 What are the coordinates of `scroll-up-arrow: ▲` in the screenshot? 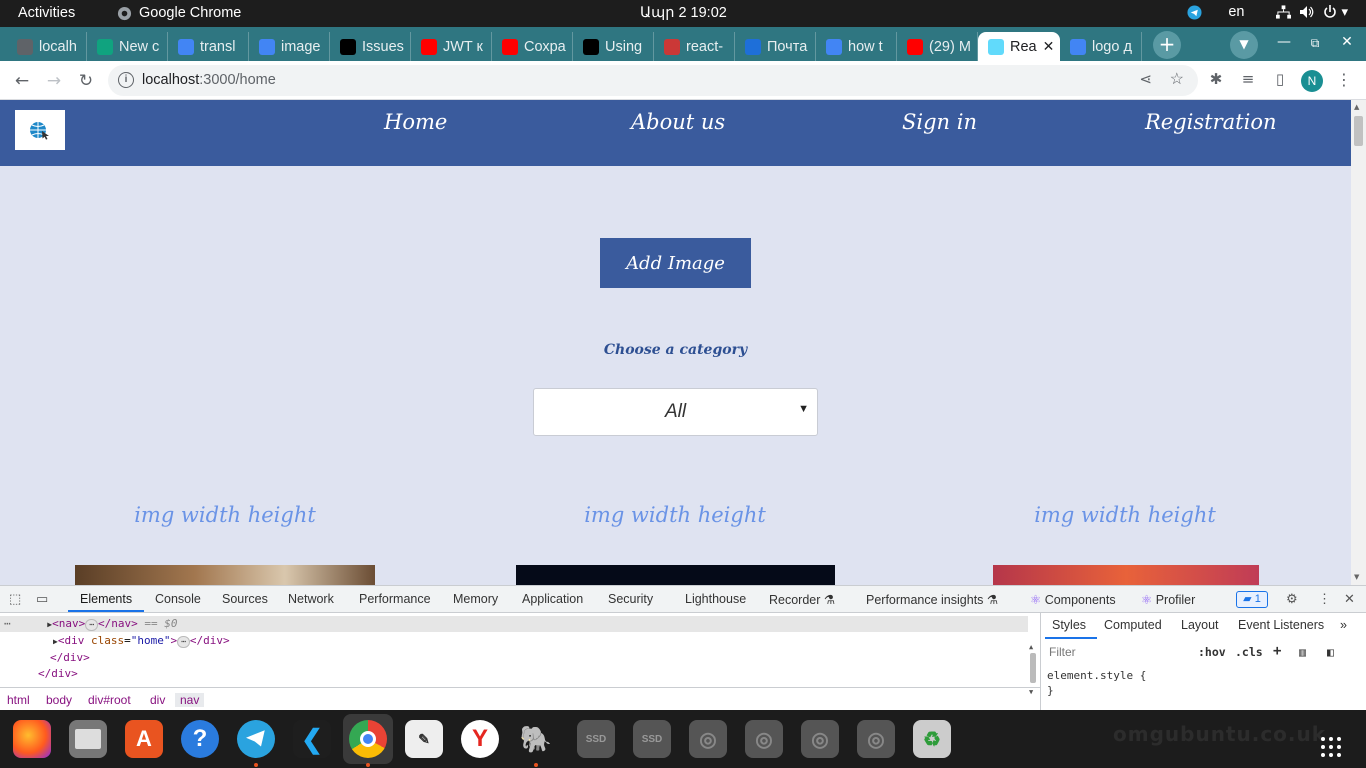 It's located at (1356, 107).